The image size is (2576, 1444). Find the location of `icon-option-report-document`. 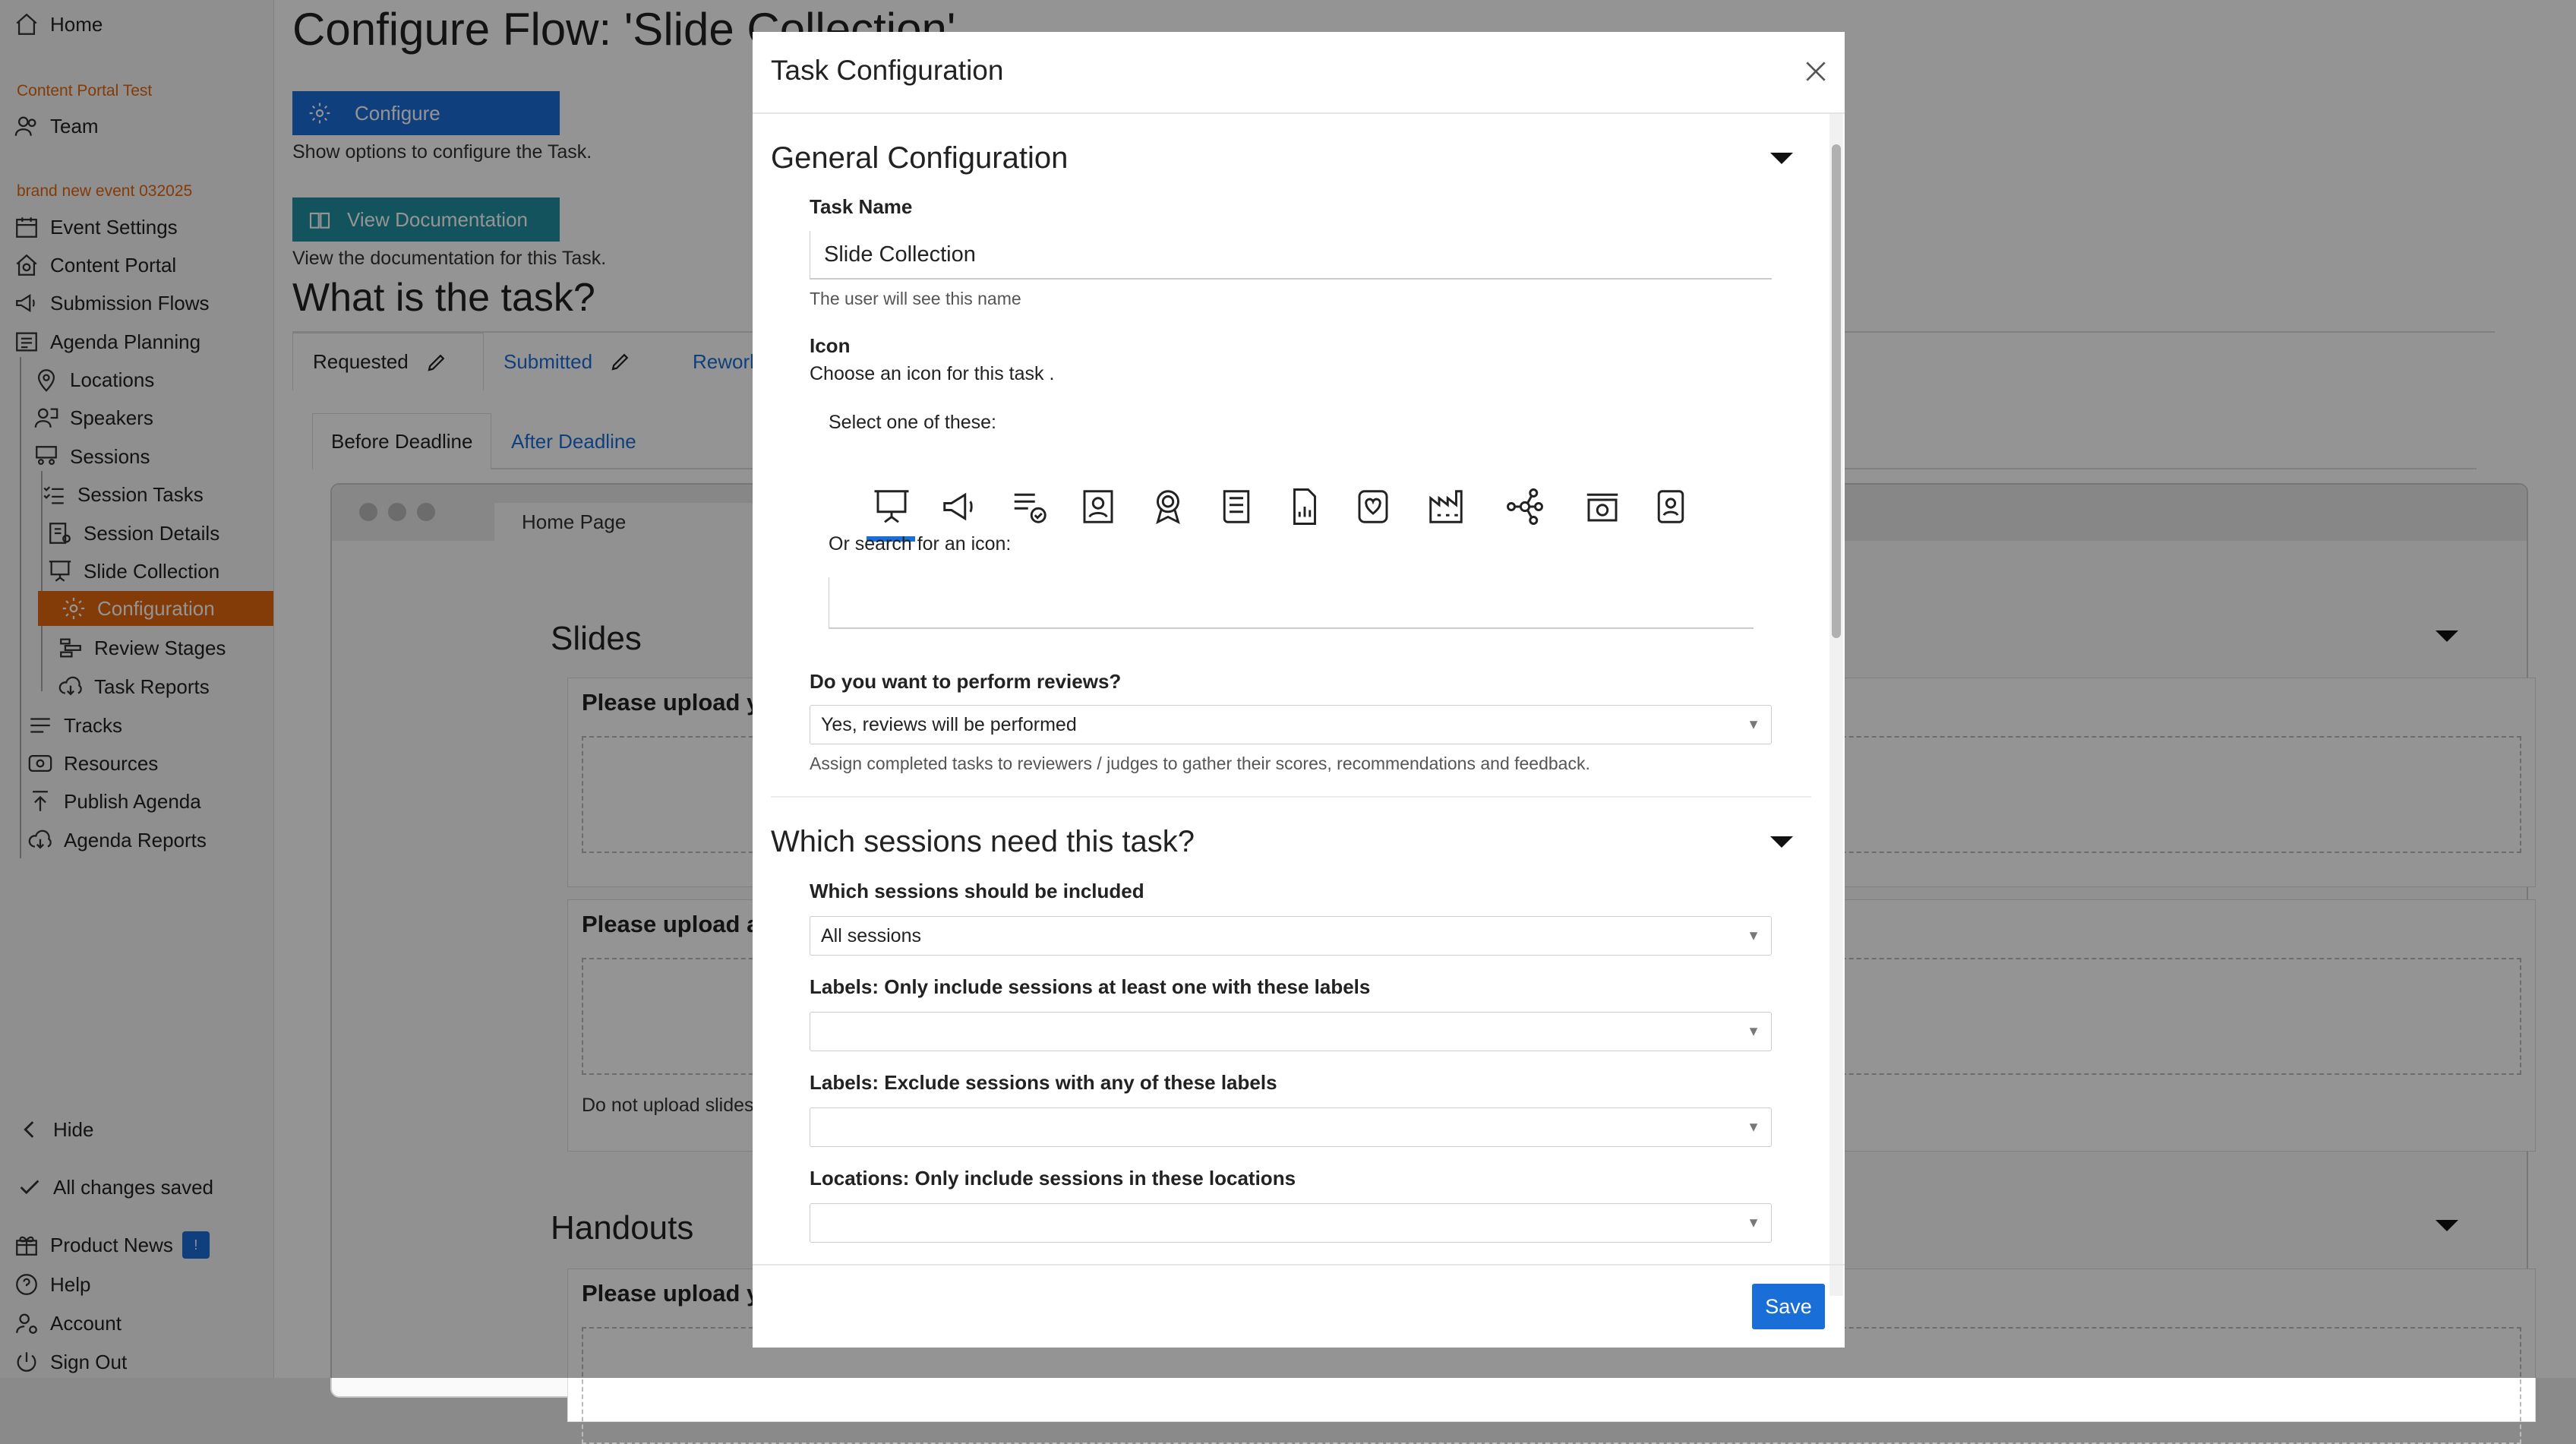

icon-option-report-document is located at coordinates (1304, 507).